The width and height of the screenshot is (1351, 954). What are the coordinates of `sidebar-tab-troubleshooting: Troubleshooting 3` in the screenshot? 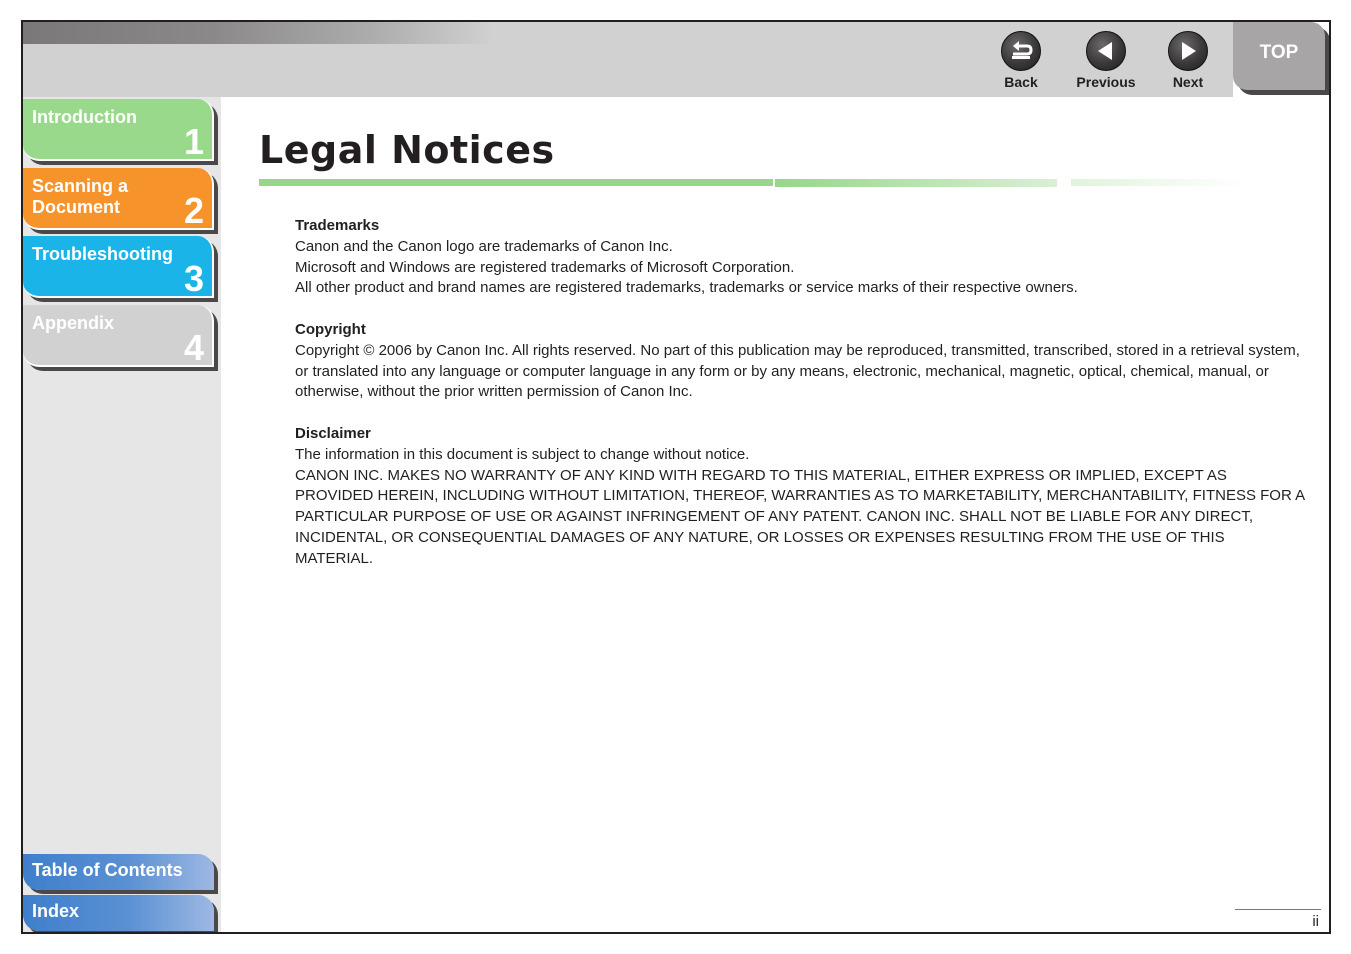 It's located at (118, 267).